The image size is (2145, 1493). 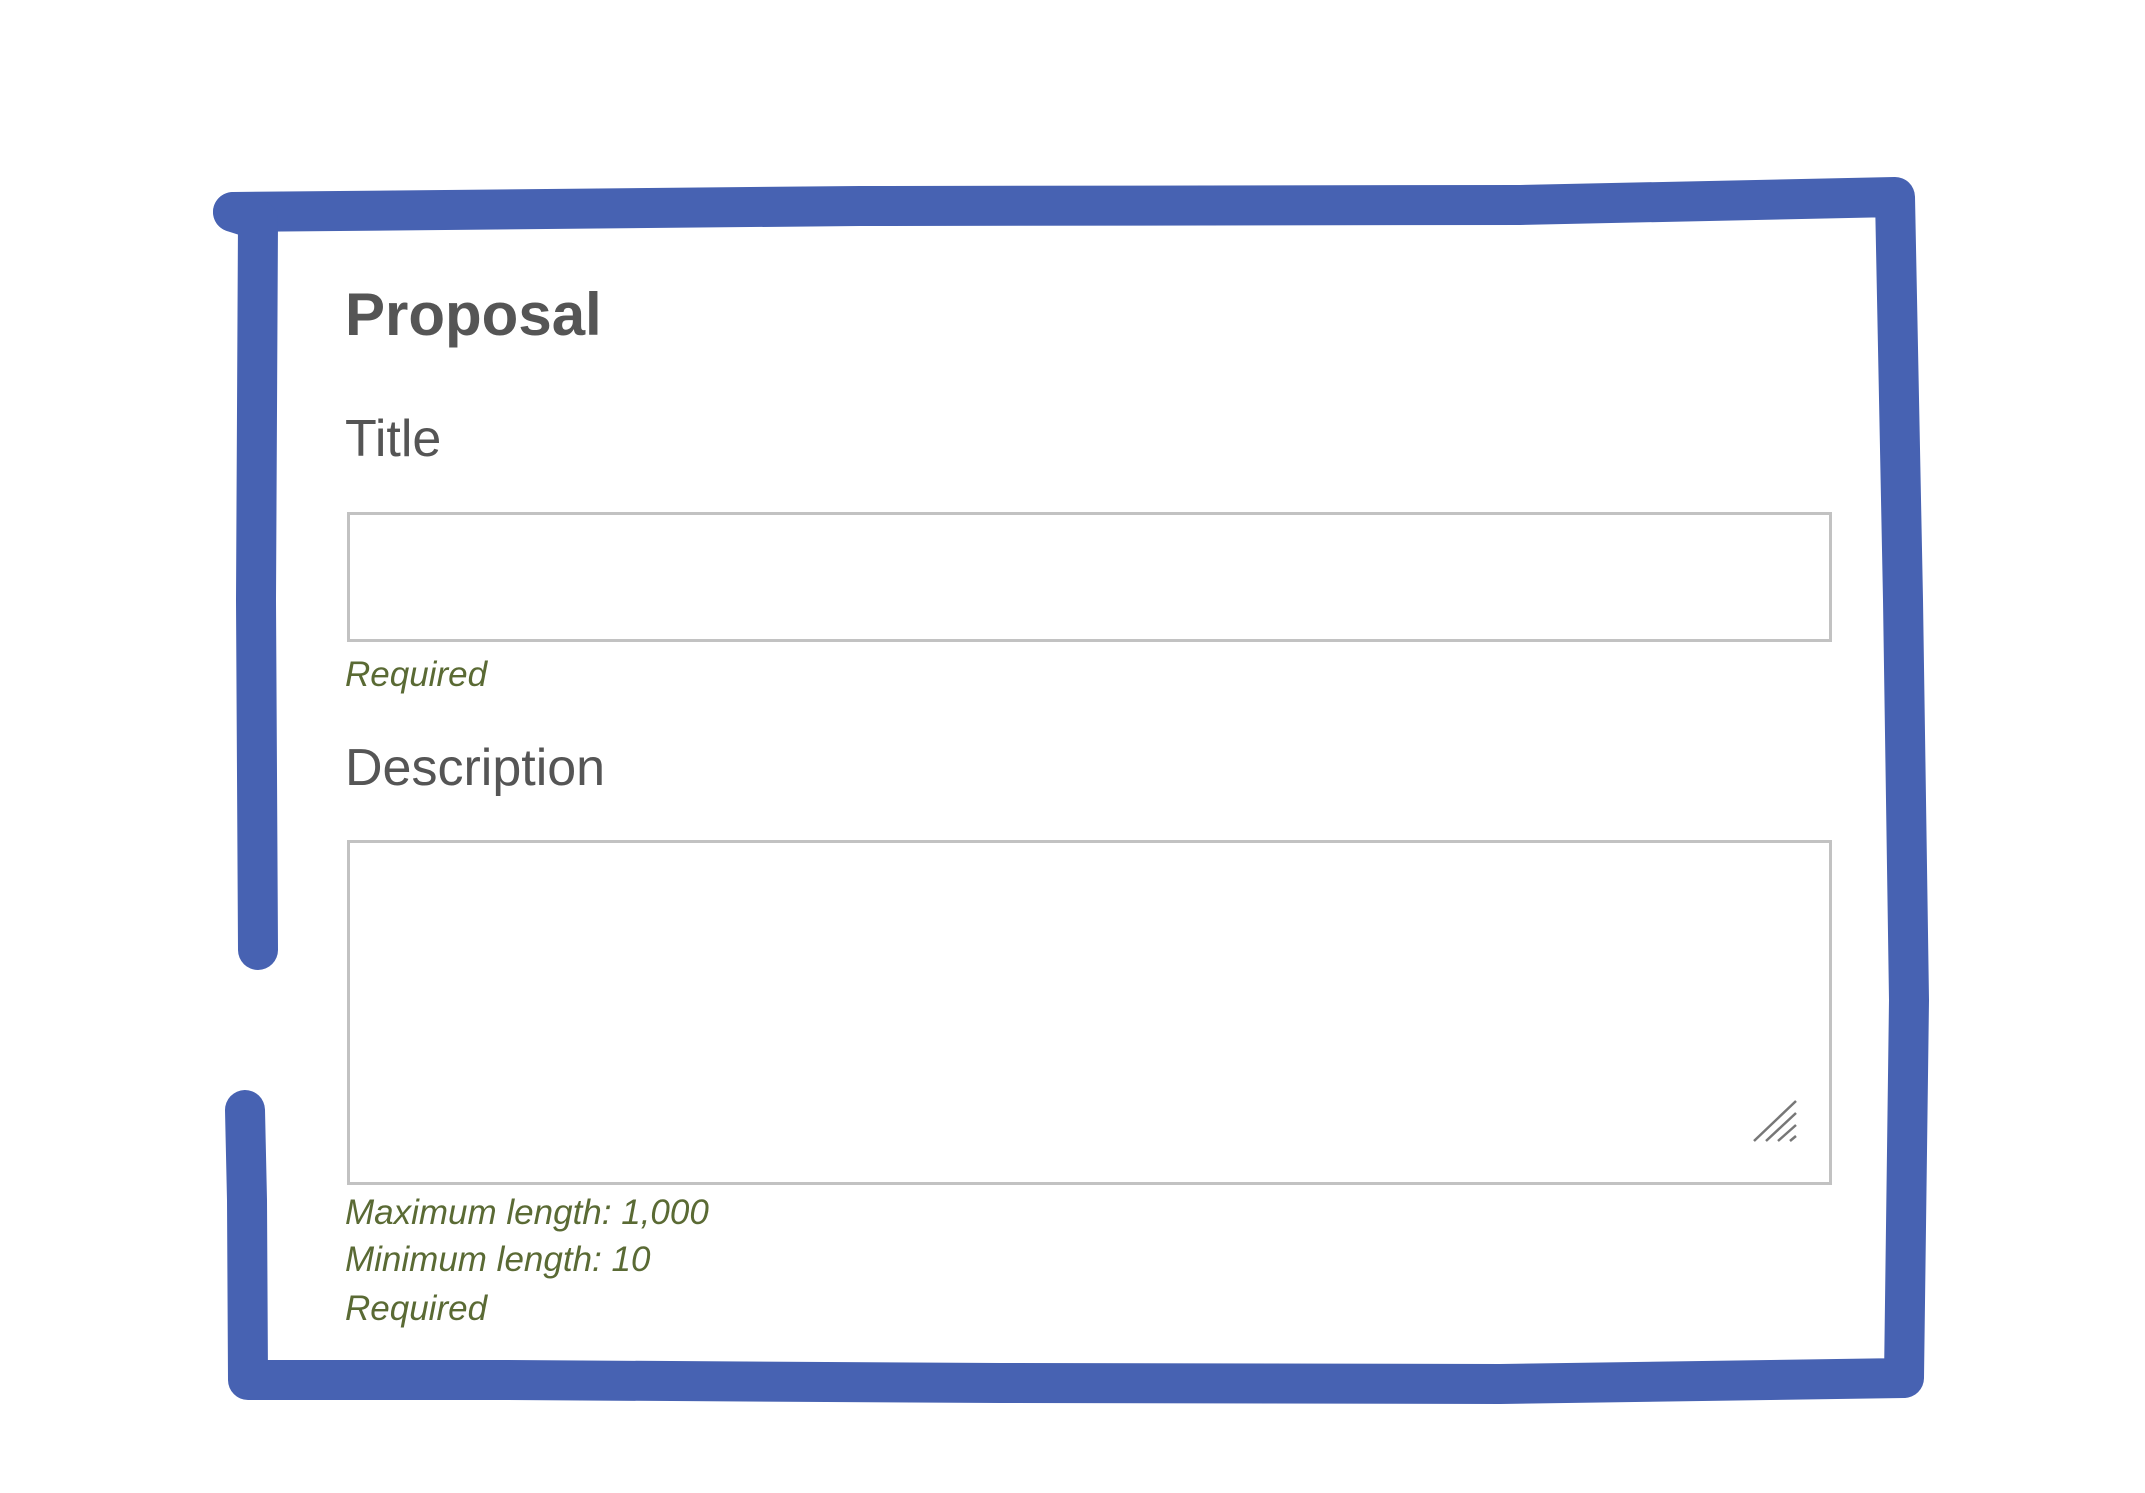 I want to click on description-label: Description, so click(x=475, y=768).